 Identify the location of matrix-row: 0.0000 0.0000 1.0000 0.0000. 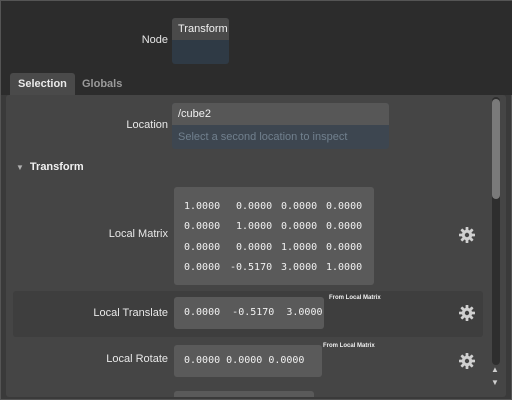
(273, 247).